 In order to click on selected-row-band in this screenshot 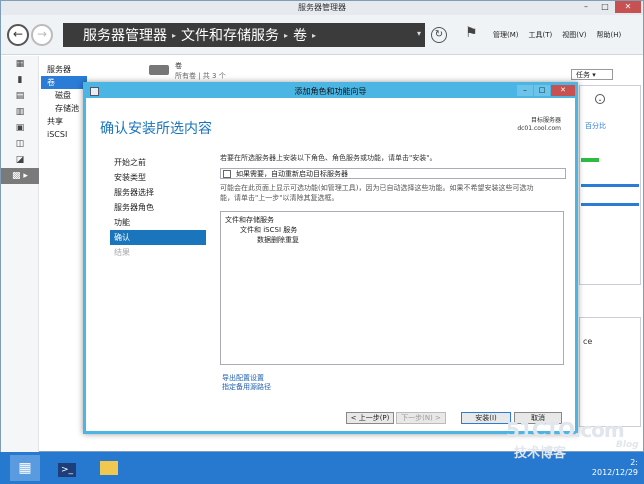, I will do `click(610, 195)`.